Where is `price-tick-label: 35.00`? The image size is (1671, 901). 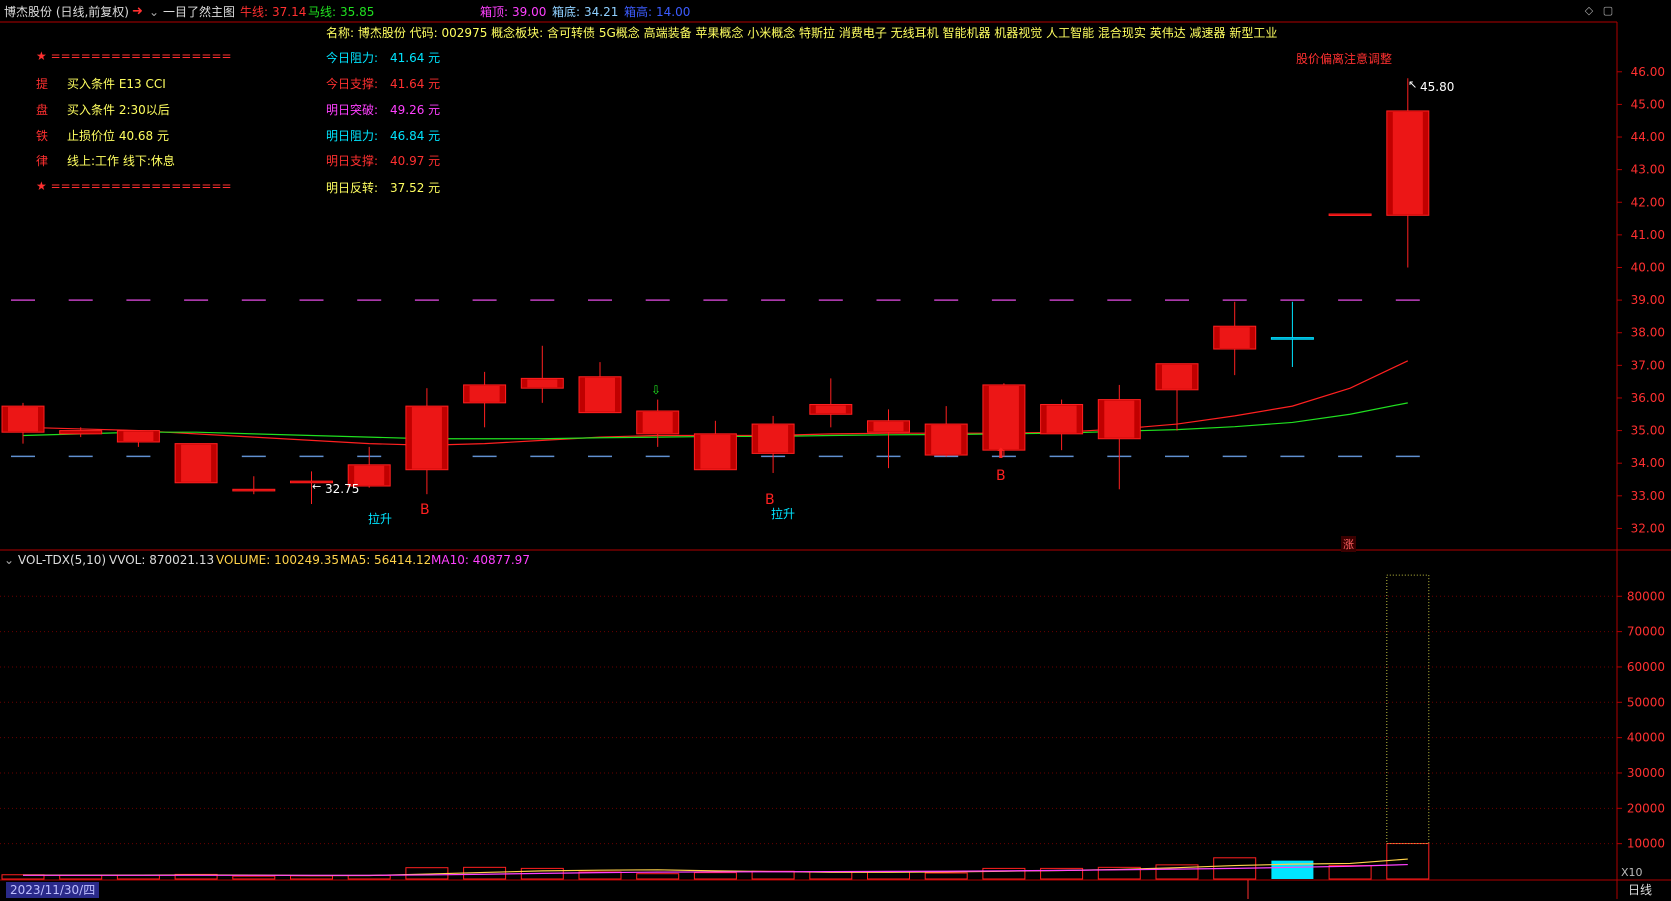
price-tick-label: 35.00 is located at coordinates (1648, 431).